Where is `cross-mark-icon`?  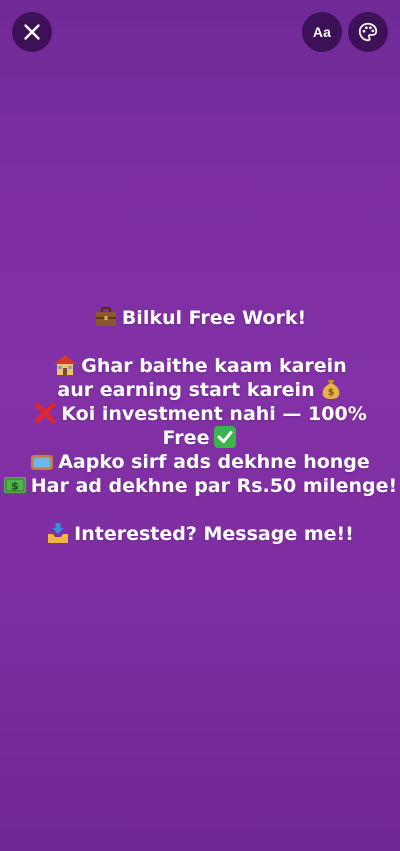
cross-mark-icon is located at coordinates (45, 413).